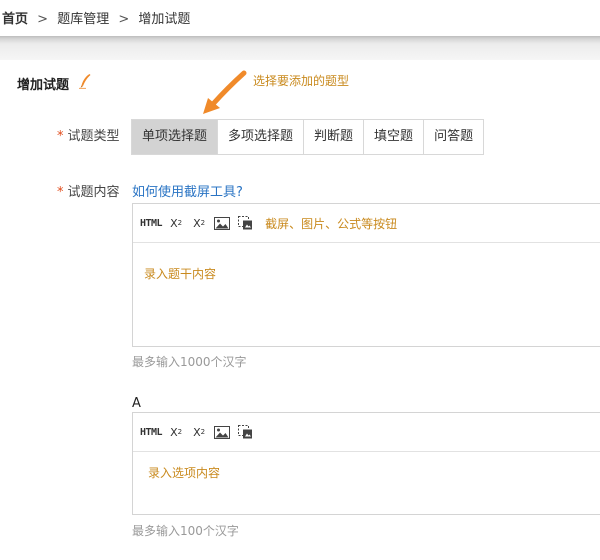  What do you see at coordinates (301, 81) in the screenshot?
I see `question-type-hint: 选择要添加的题型` at bounding box center [301, 81].